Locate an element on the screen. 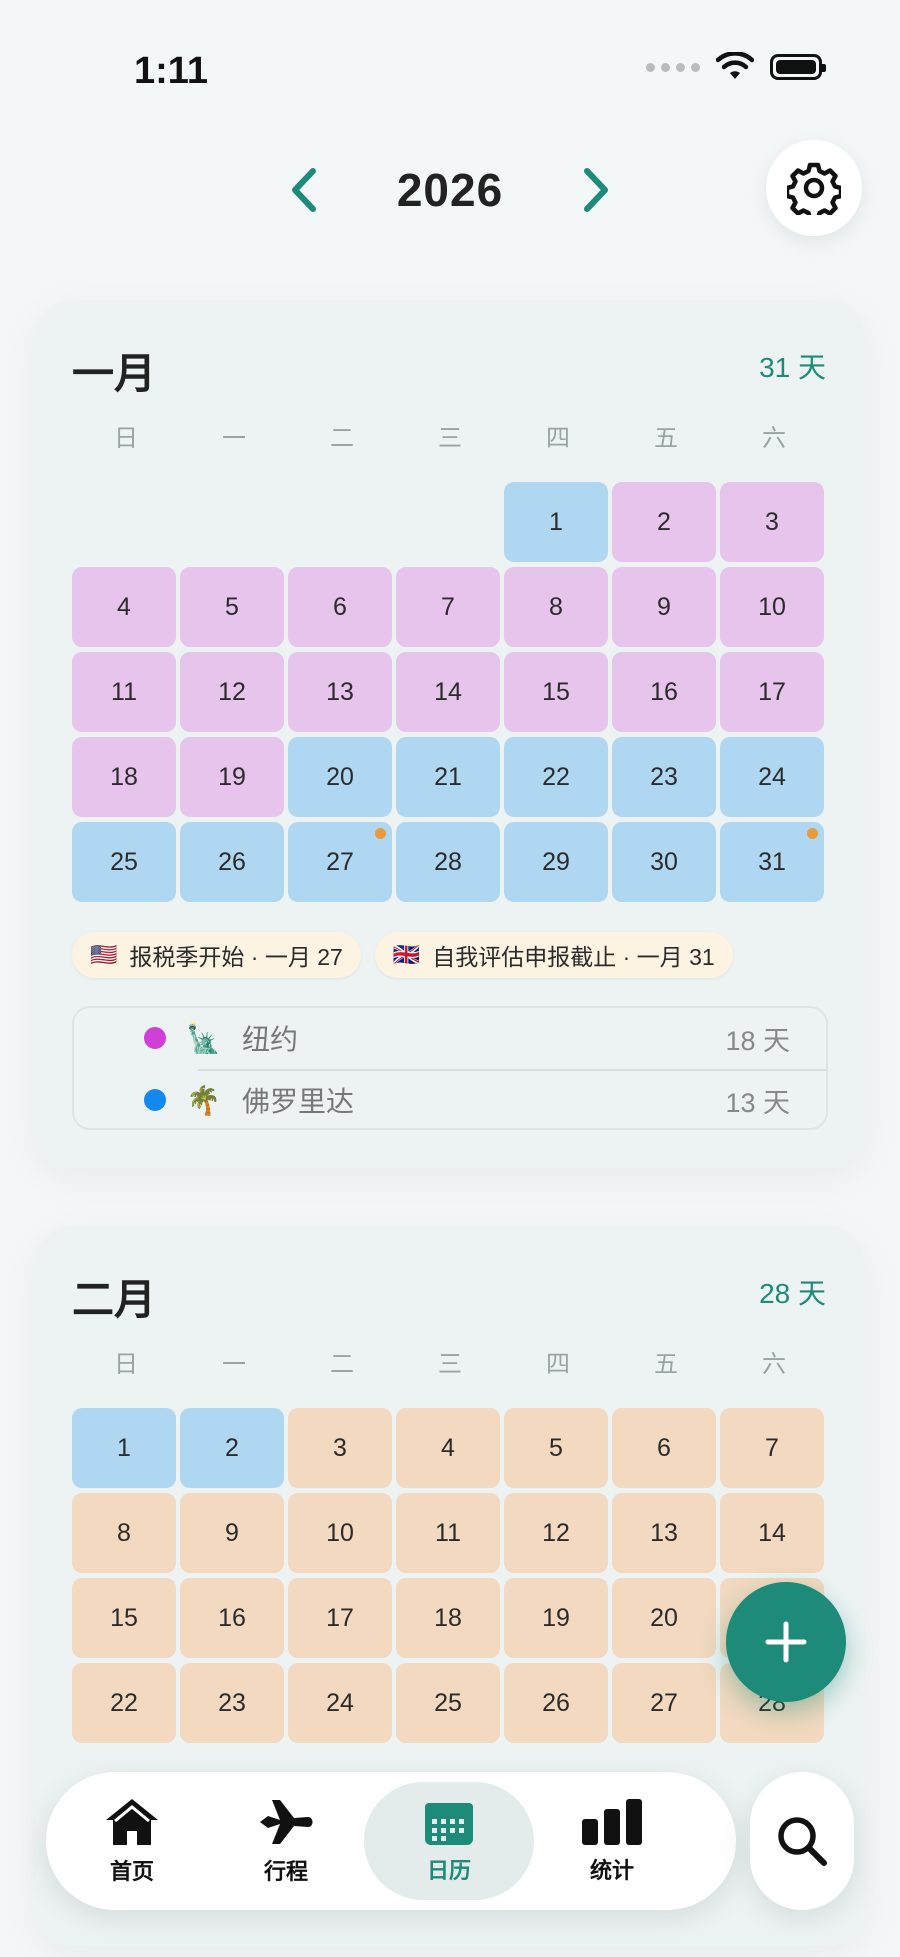 The width and height of the screenshot is (900, 1957). day-cell: 31 is located at coordinates (772, 862).